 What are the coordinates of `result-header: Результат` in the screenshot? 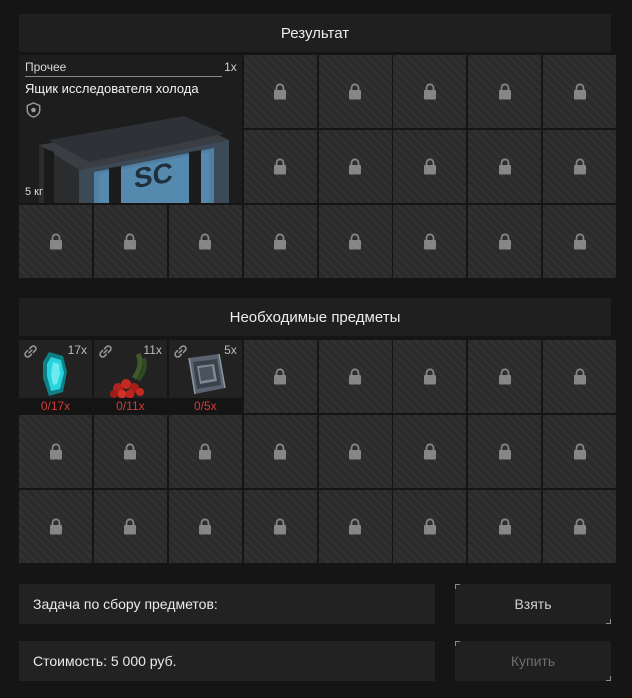 It's located at (315, 33).